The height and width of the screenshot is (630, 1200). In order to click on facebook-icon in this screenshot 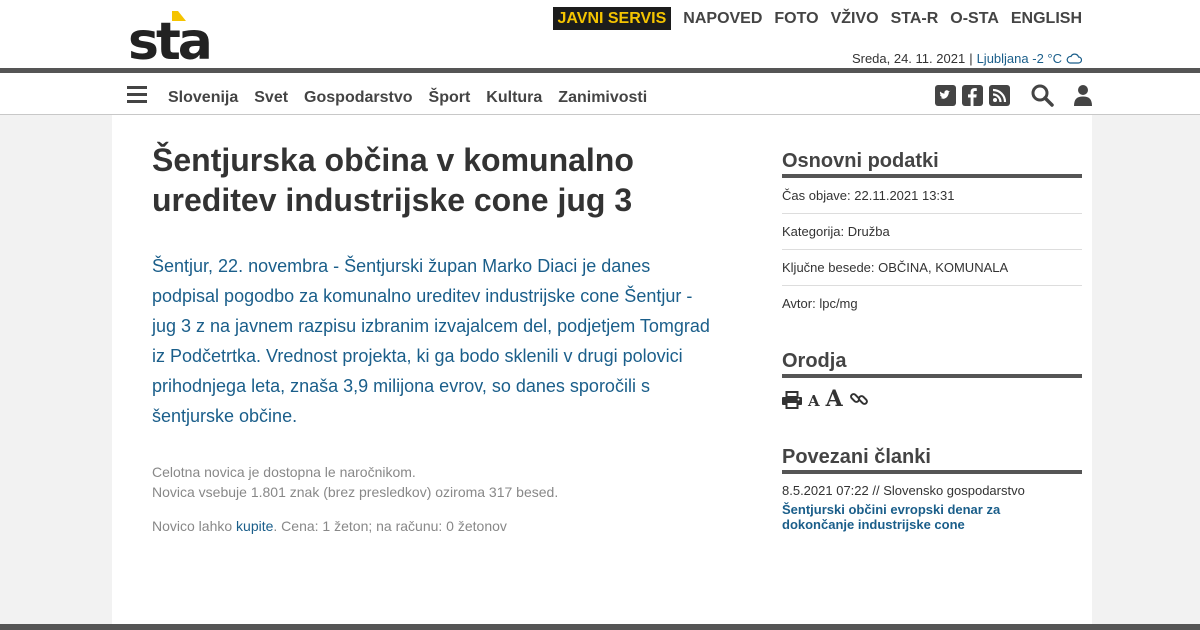, I will do `click(972, 95)`.